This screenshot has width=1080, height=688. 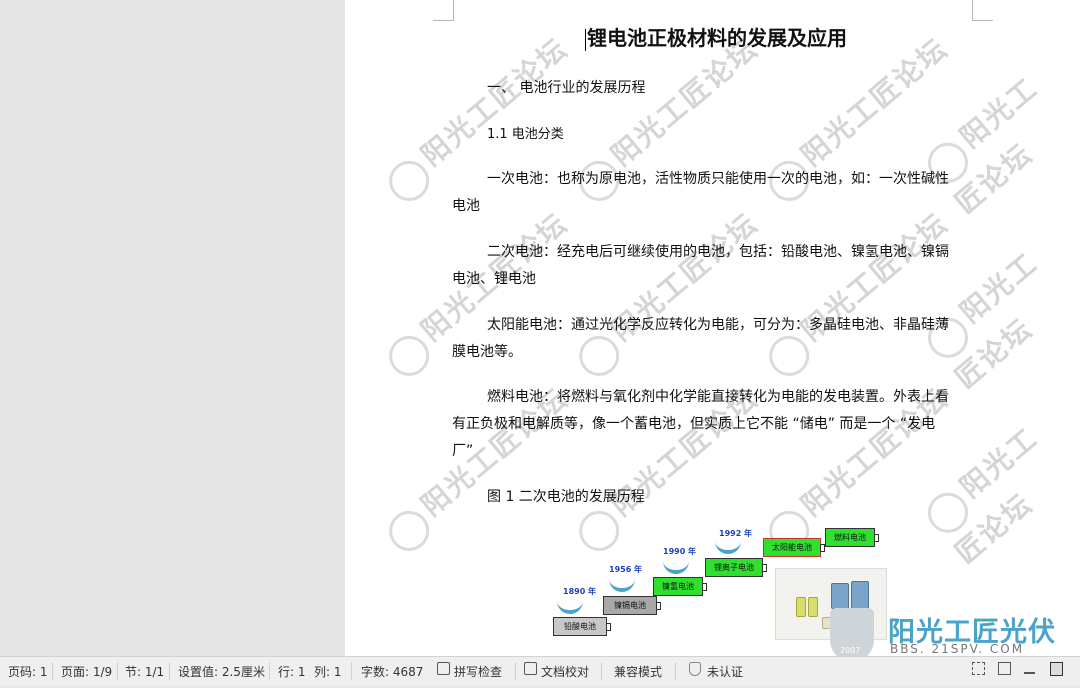 I want to click on page-view-icon, so click(x=1056, y=669).